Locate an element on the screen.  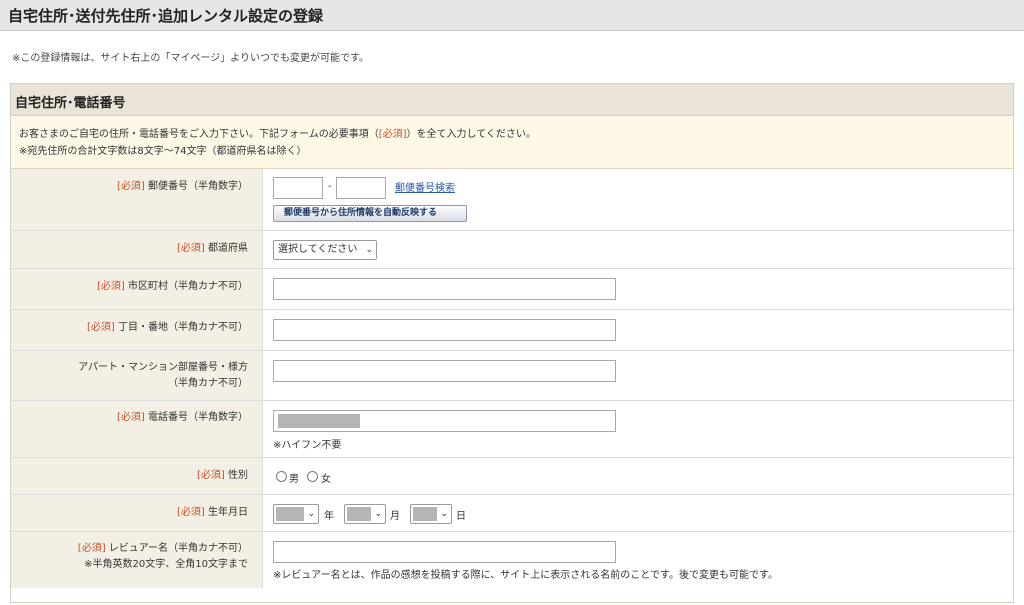
phone-redacted-value is located at coordinates (319, 421).